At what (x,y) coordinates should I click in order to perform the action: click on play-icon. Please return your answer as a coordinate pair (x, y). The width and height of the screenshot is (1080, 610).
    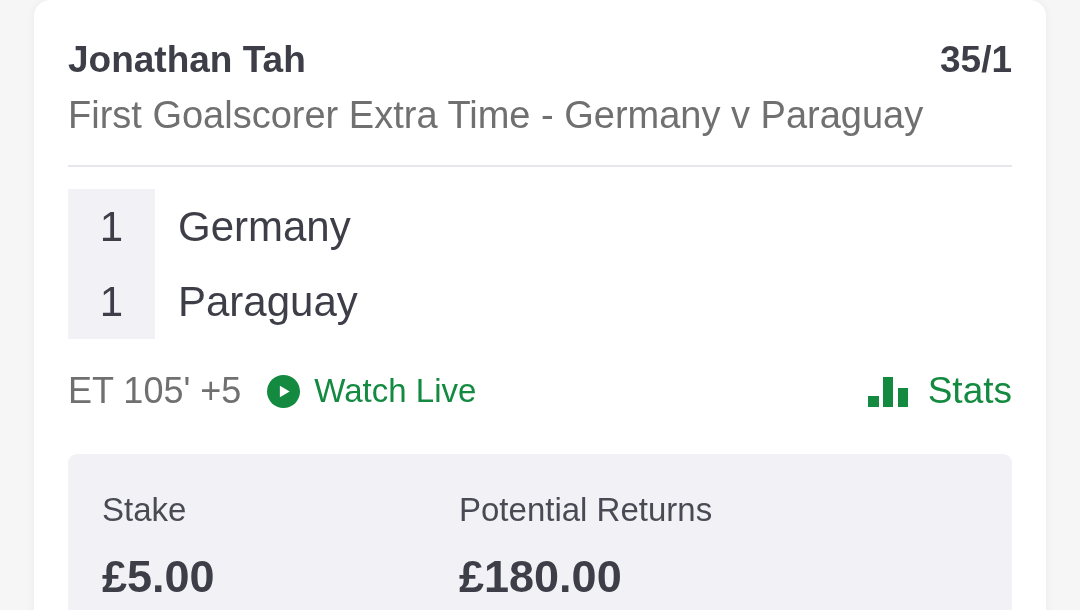
    Looking at the image, I should click on (284, 391).